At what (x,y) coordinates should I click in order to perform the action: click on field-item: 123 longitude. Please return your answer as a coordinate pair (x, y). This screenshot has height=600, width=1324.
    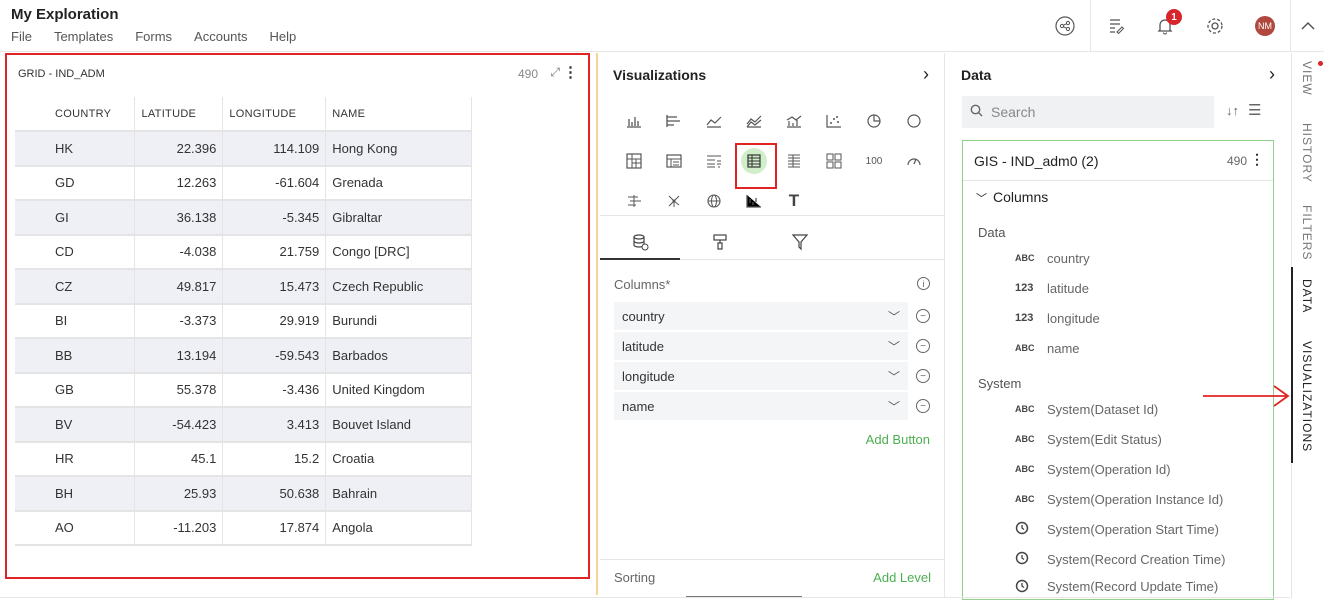
    Looking at the image, I should click on (1057, 318).